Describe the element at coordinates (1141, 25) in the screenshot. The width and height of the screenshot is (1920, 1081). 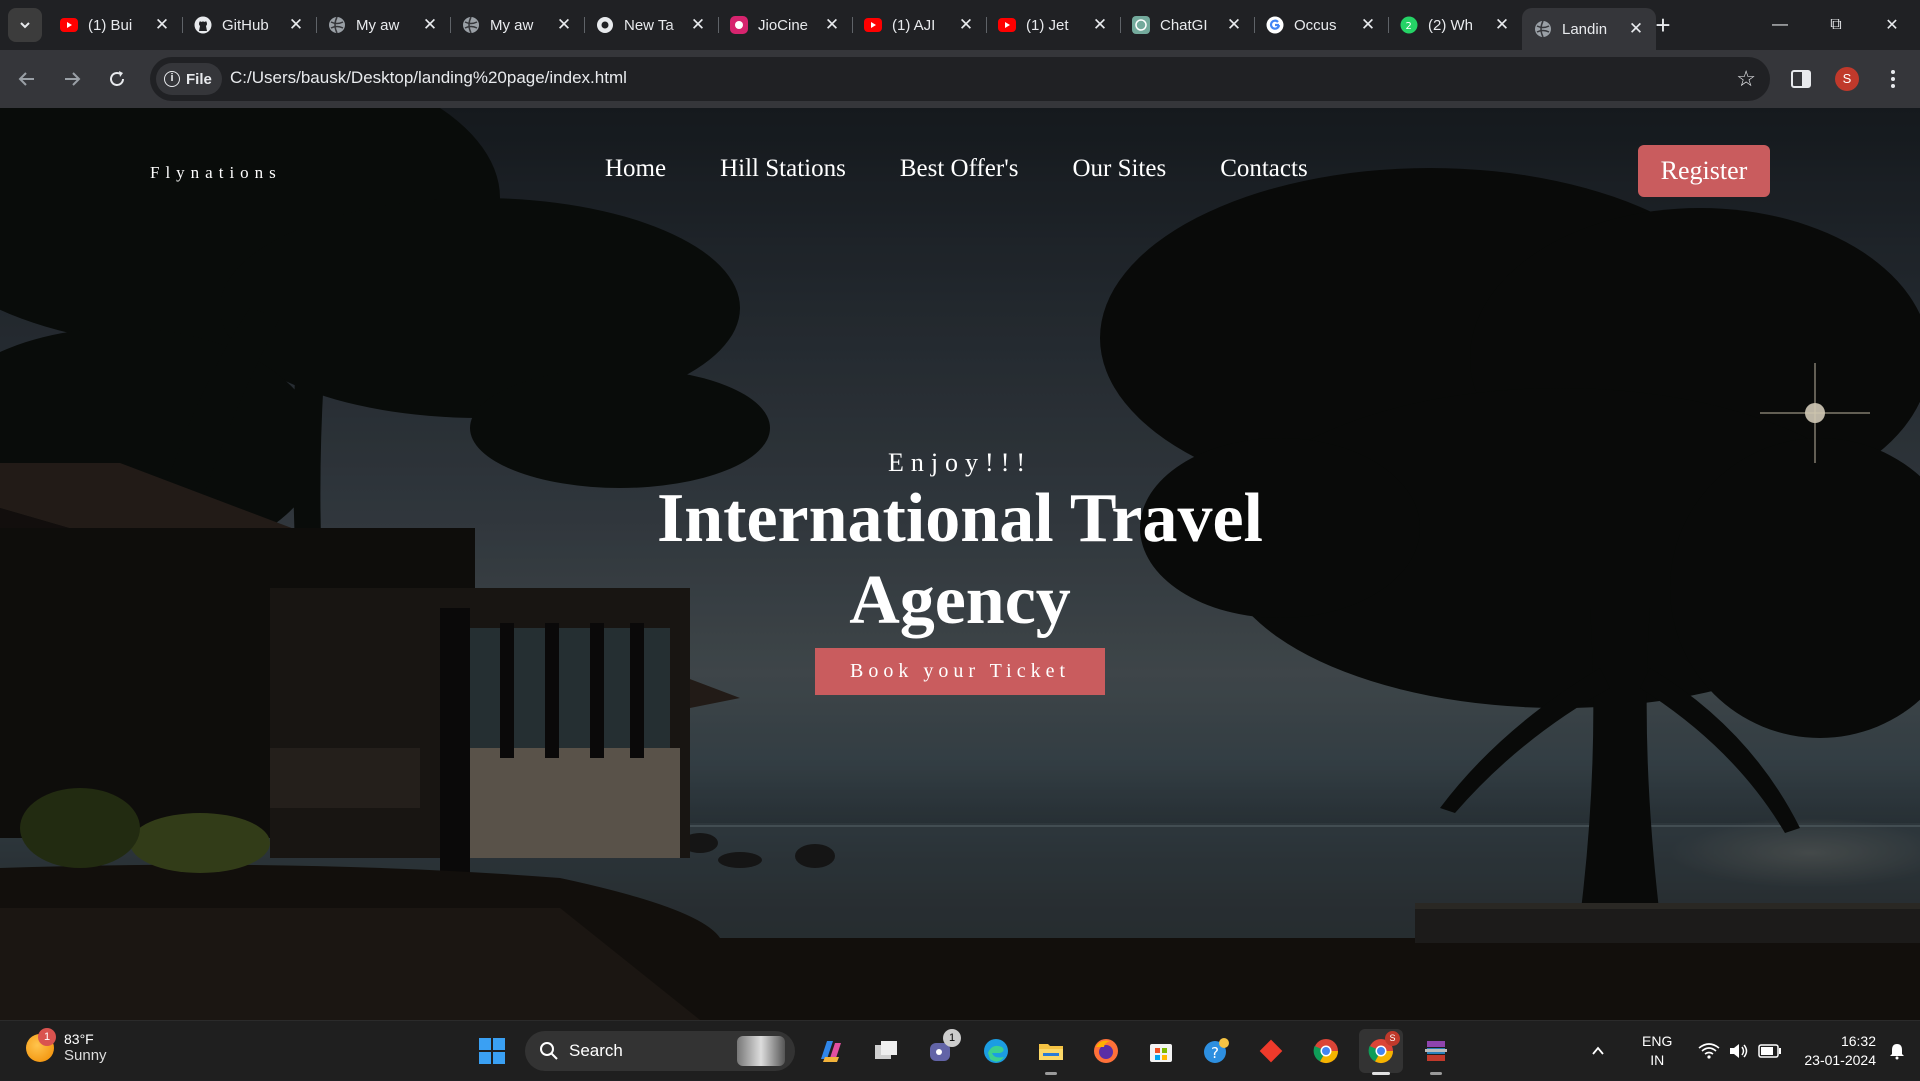
I see `chatgpt-icon` at that location.